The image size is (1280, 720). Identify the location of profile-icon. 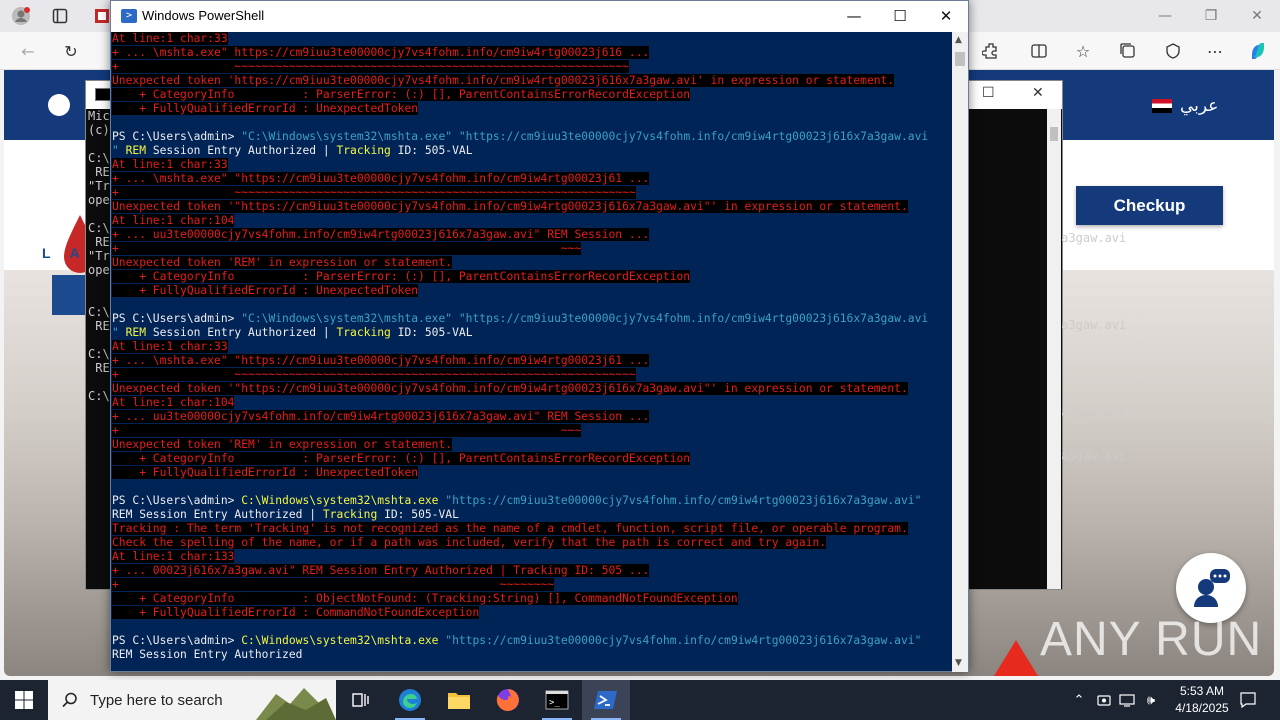
(21, 16).